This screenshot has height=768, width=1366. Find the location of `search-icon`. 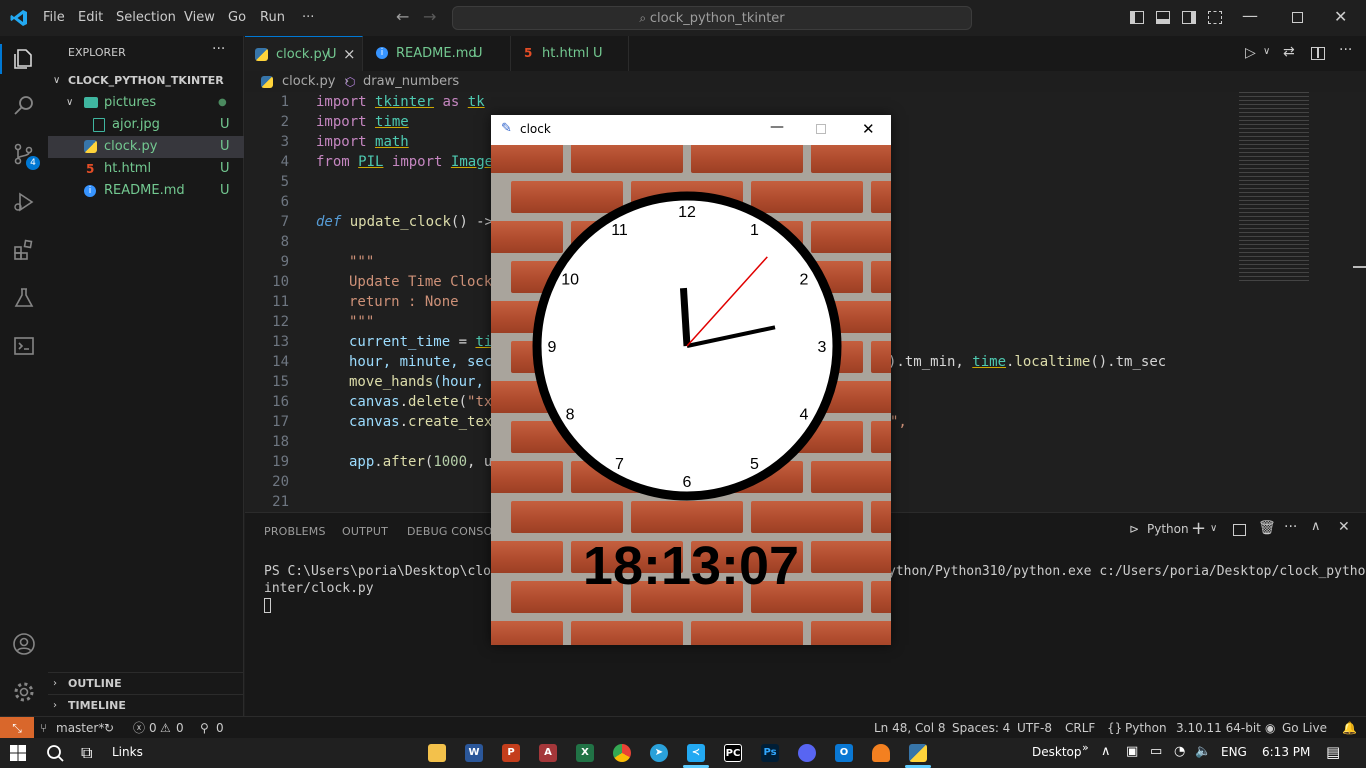

search-icon is located at coordinates (24, 106).